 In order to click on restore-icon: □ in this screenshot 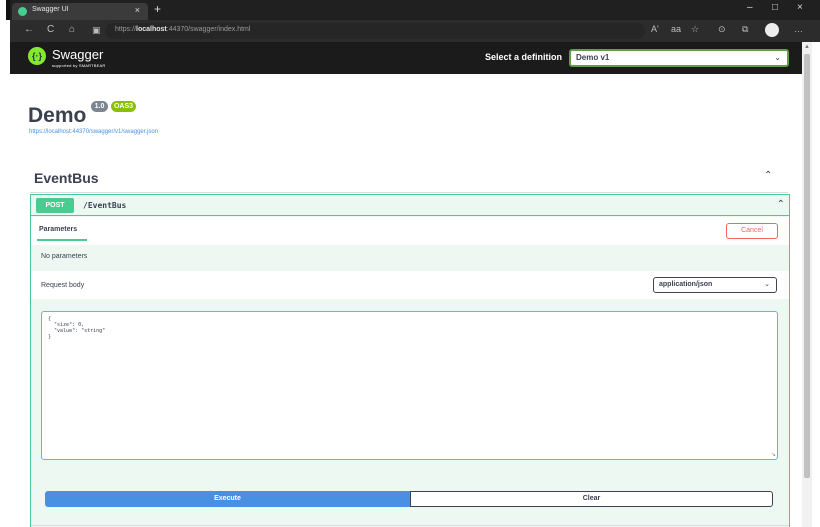, I will do `click(775, 7)`.